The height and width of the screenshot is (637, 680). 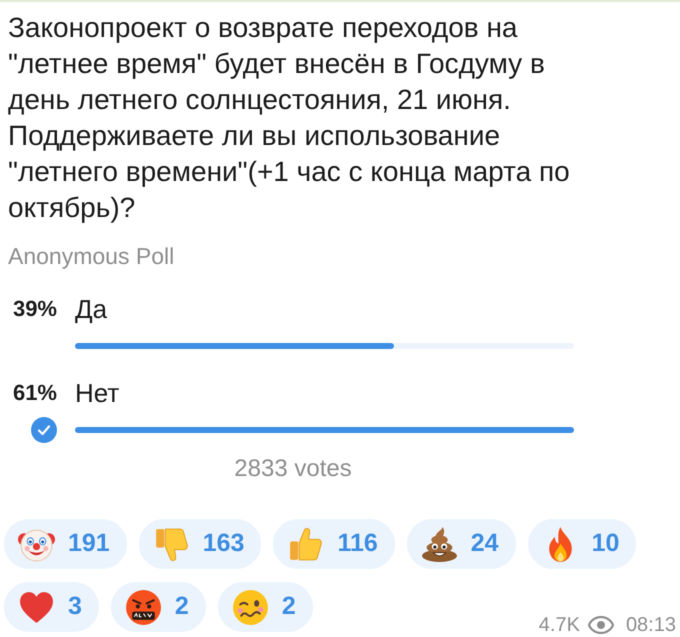 I want to click on option-label: Да, so click(x=91, y=309).